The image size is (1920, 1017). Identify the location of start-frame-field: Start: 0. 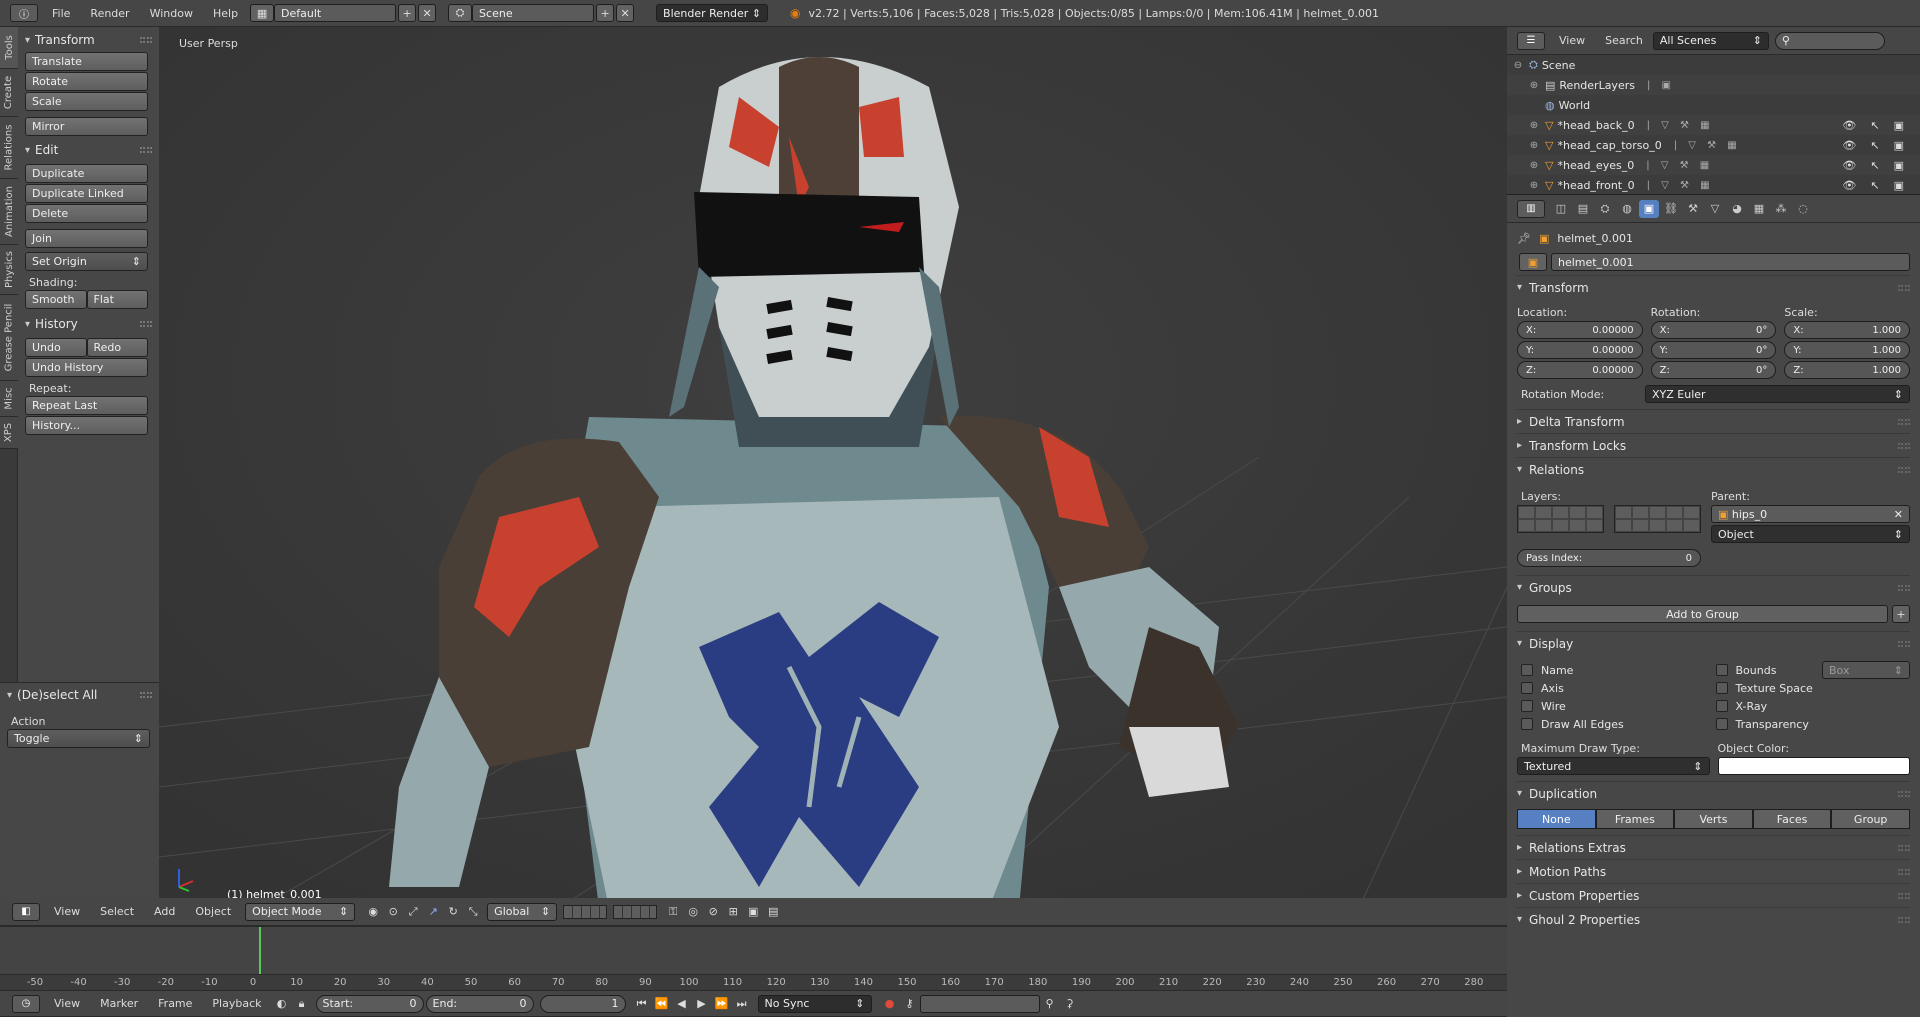
(369, 1003).